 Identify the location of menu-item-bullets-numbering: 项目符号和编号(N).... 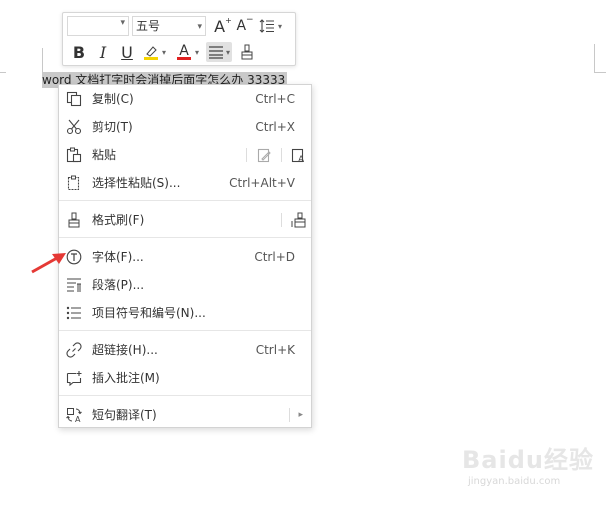
(185, 313).